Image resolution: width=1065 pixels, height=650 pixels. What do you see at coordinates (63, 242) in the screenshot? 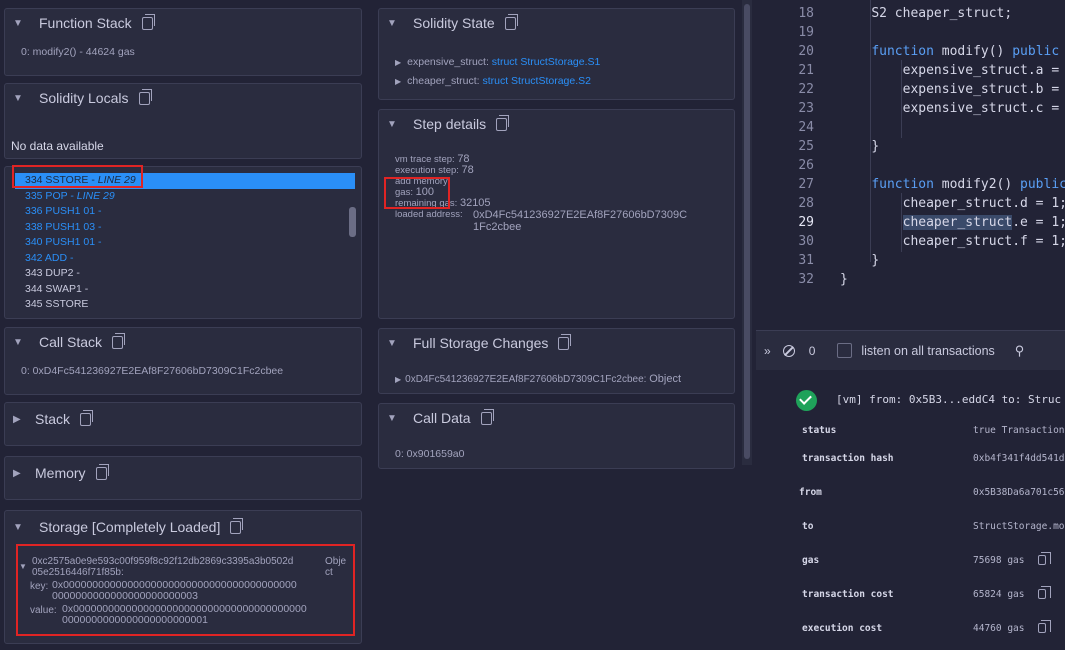
I see `opcode-label: 340 PUSH1 01 -` at bounding box center [63, 242].